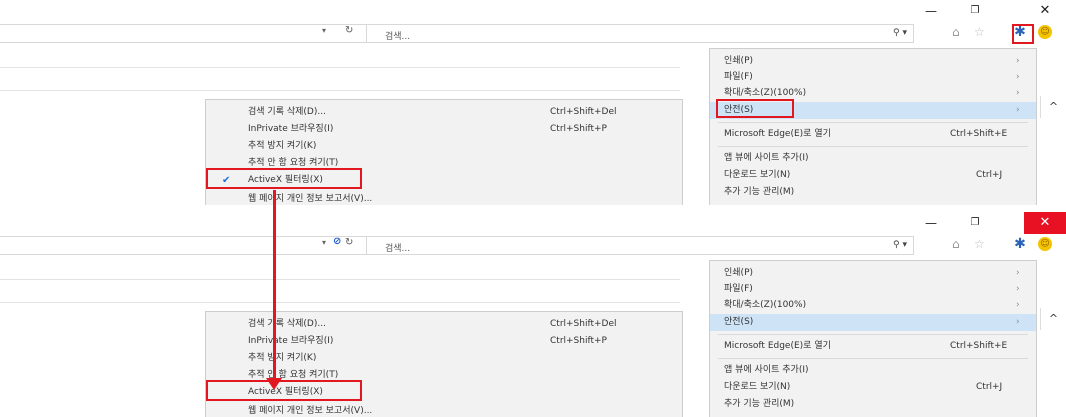  What do you see at coordinates (274, 285) in the screenshot?
I see `arrow-connector` at bounding box center [274, 285].